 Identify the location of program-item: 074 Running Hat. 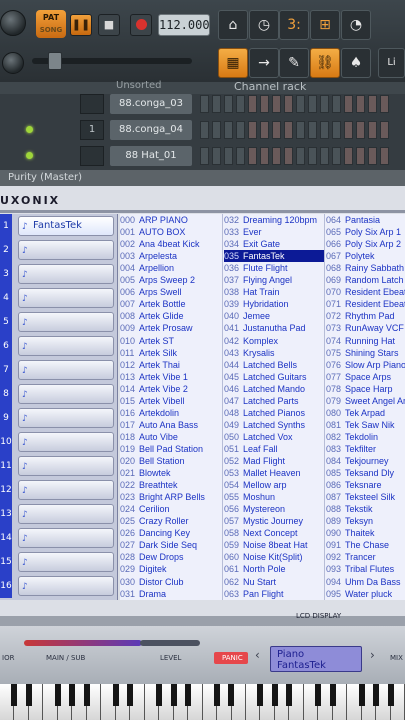
(365, 341).